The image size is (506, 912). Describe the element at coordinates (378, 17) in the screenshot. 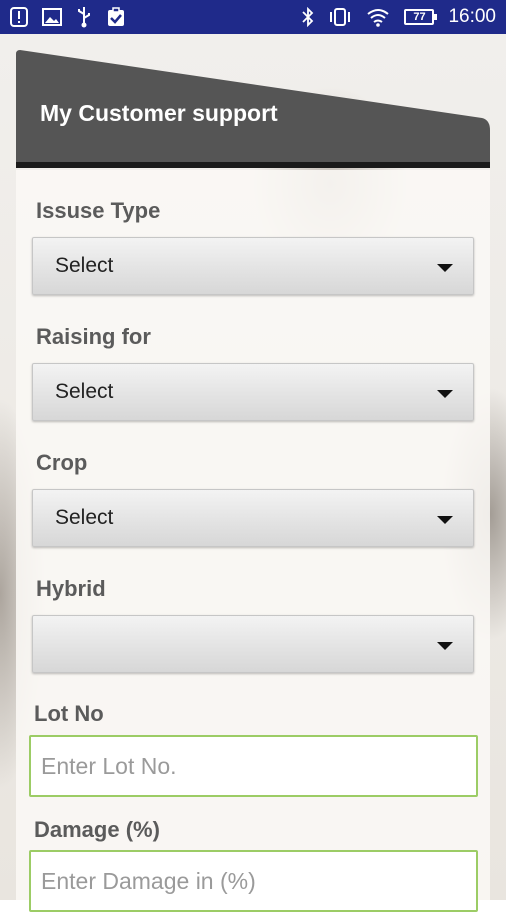

I see `wifi-icon` at that location.